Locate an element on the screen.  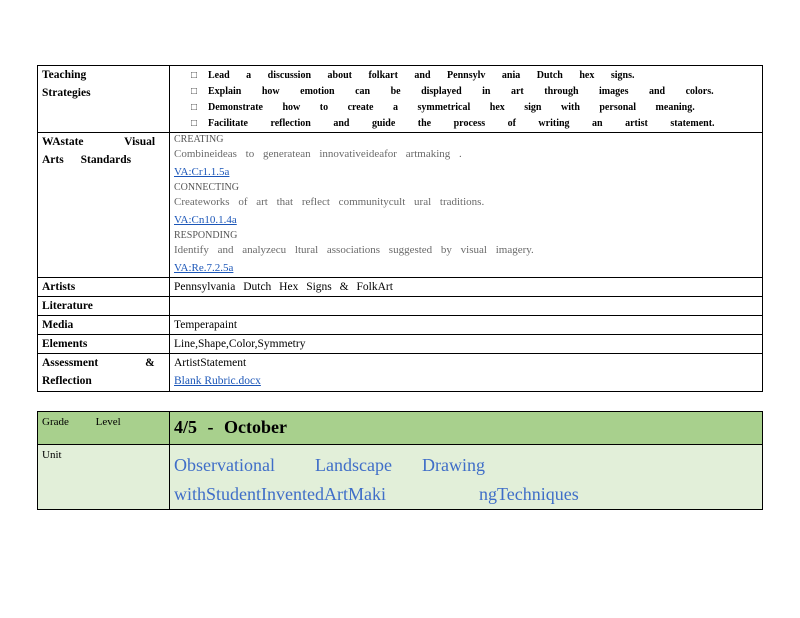
rubric-link: Blank Rubric.docx is located at coordinates (222, 381).